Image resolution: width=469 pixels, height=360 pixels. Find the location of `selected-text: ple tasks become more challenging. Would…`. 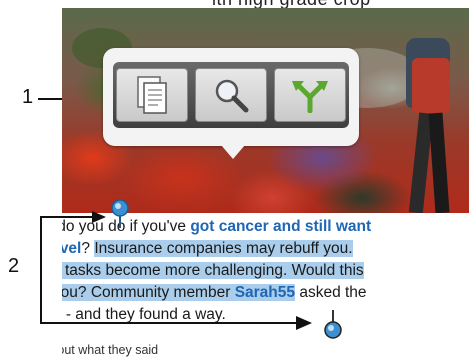

selected-text: ple tasks become more challenging. Would… is located at coordinates (213, 270).